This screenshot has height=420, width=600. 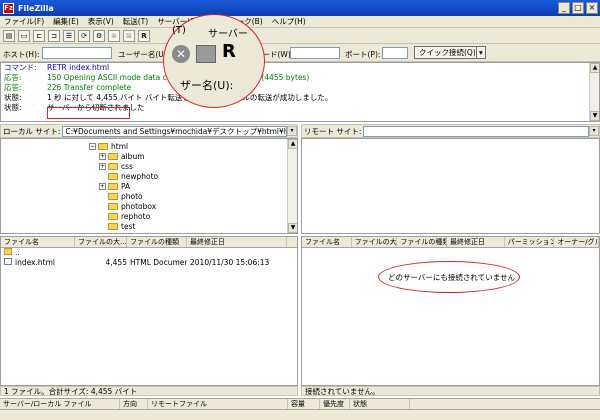 I want to click on port-input, so click(x=395, y=53).